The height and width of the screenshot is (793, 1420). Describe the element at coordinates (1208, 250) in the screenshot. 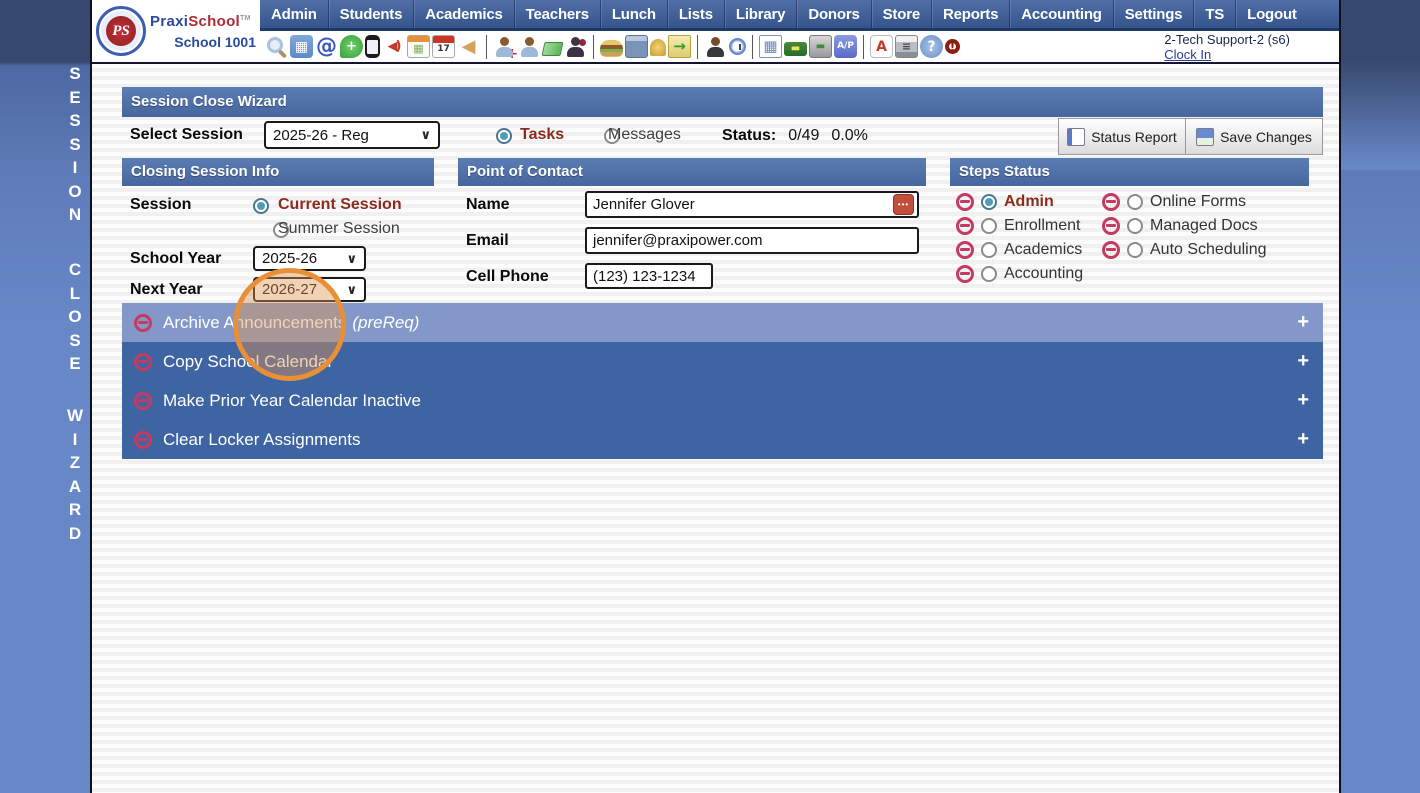

I see `step-label: Auto Scheduling` at that location.